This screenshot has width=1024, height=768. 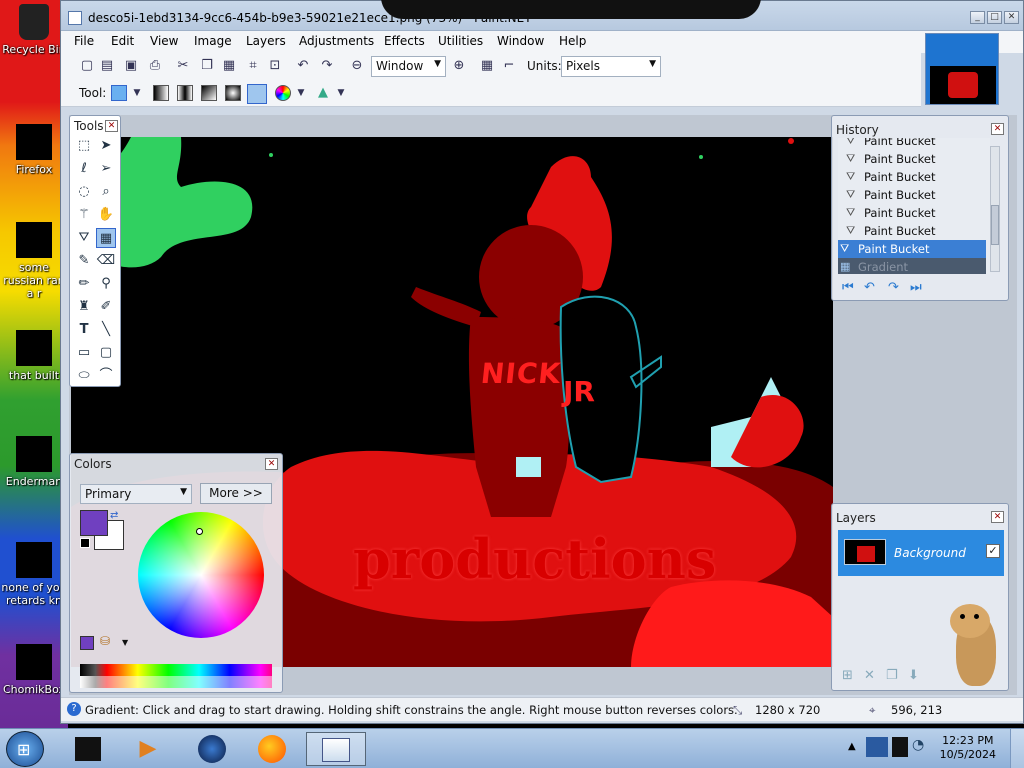 What do you see at coordinates (84, 169) in the screenshot?
I see `lasso-select-icon: ℓ` at bounding box center [84, 169].